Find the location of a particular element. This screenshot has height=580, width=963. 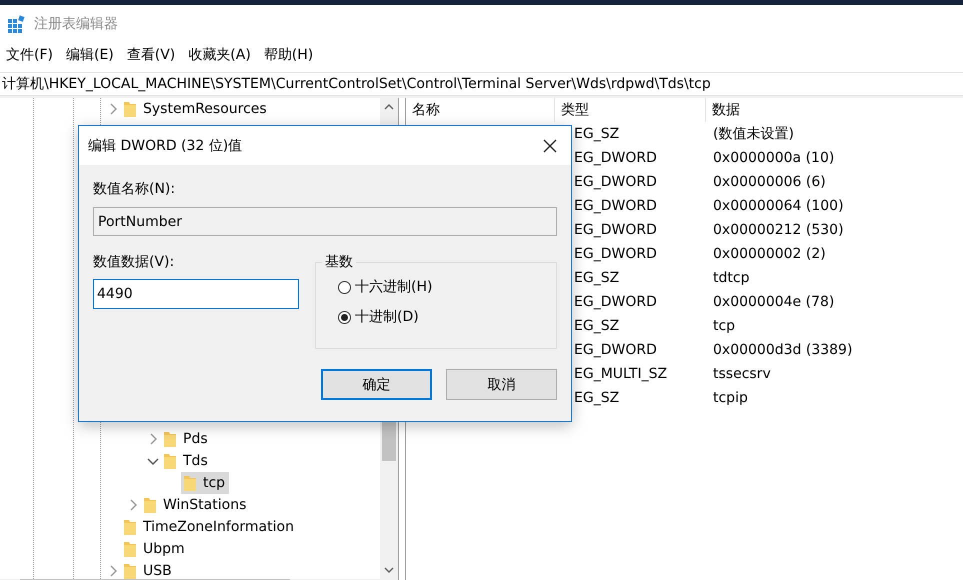

table-cell-text: tcpip is located at coordinates (730, 398).